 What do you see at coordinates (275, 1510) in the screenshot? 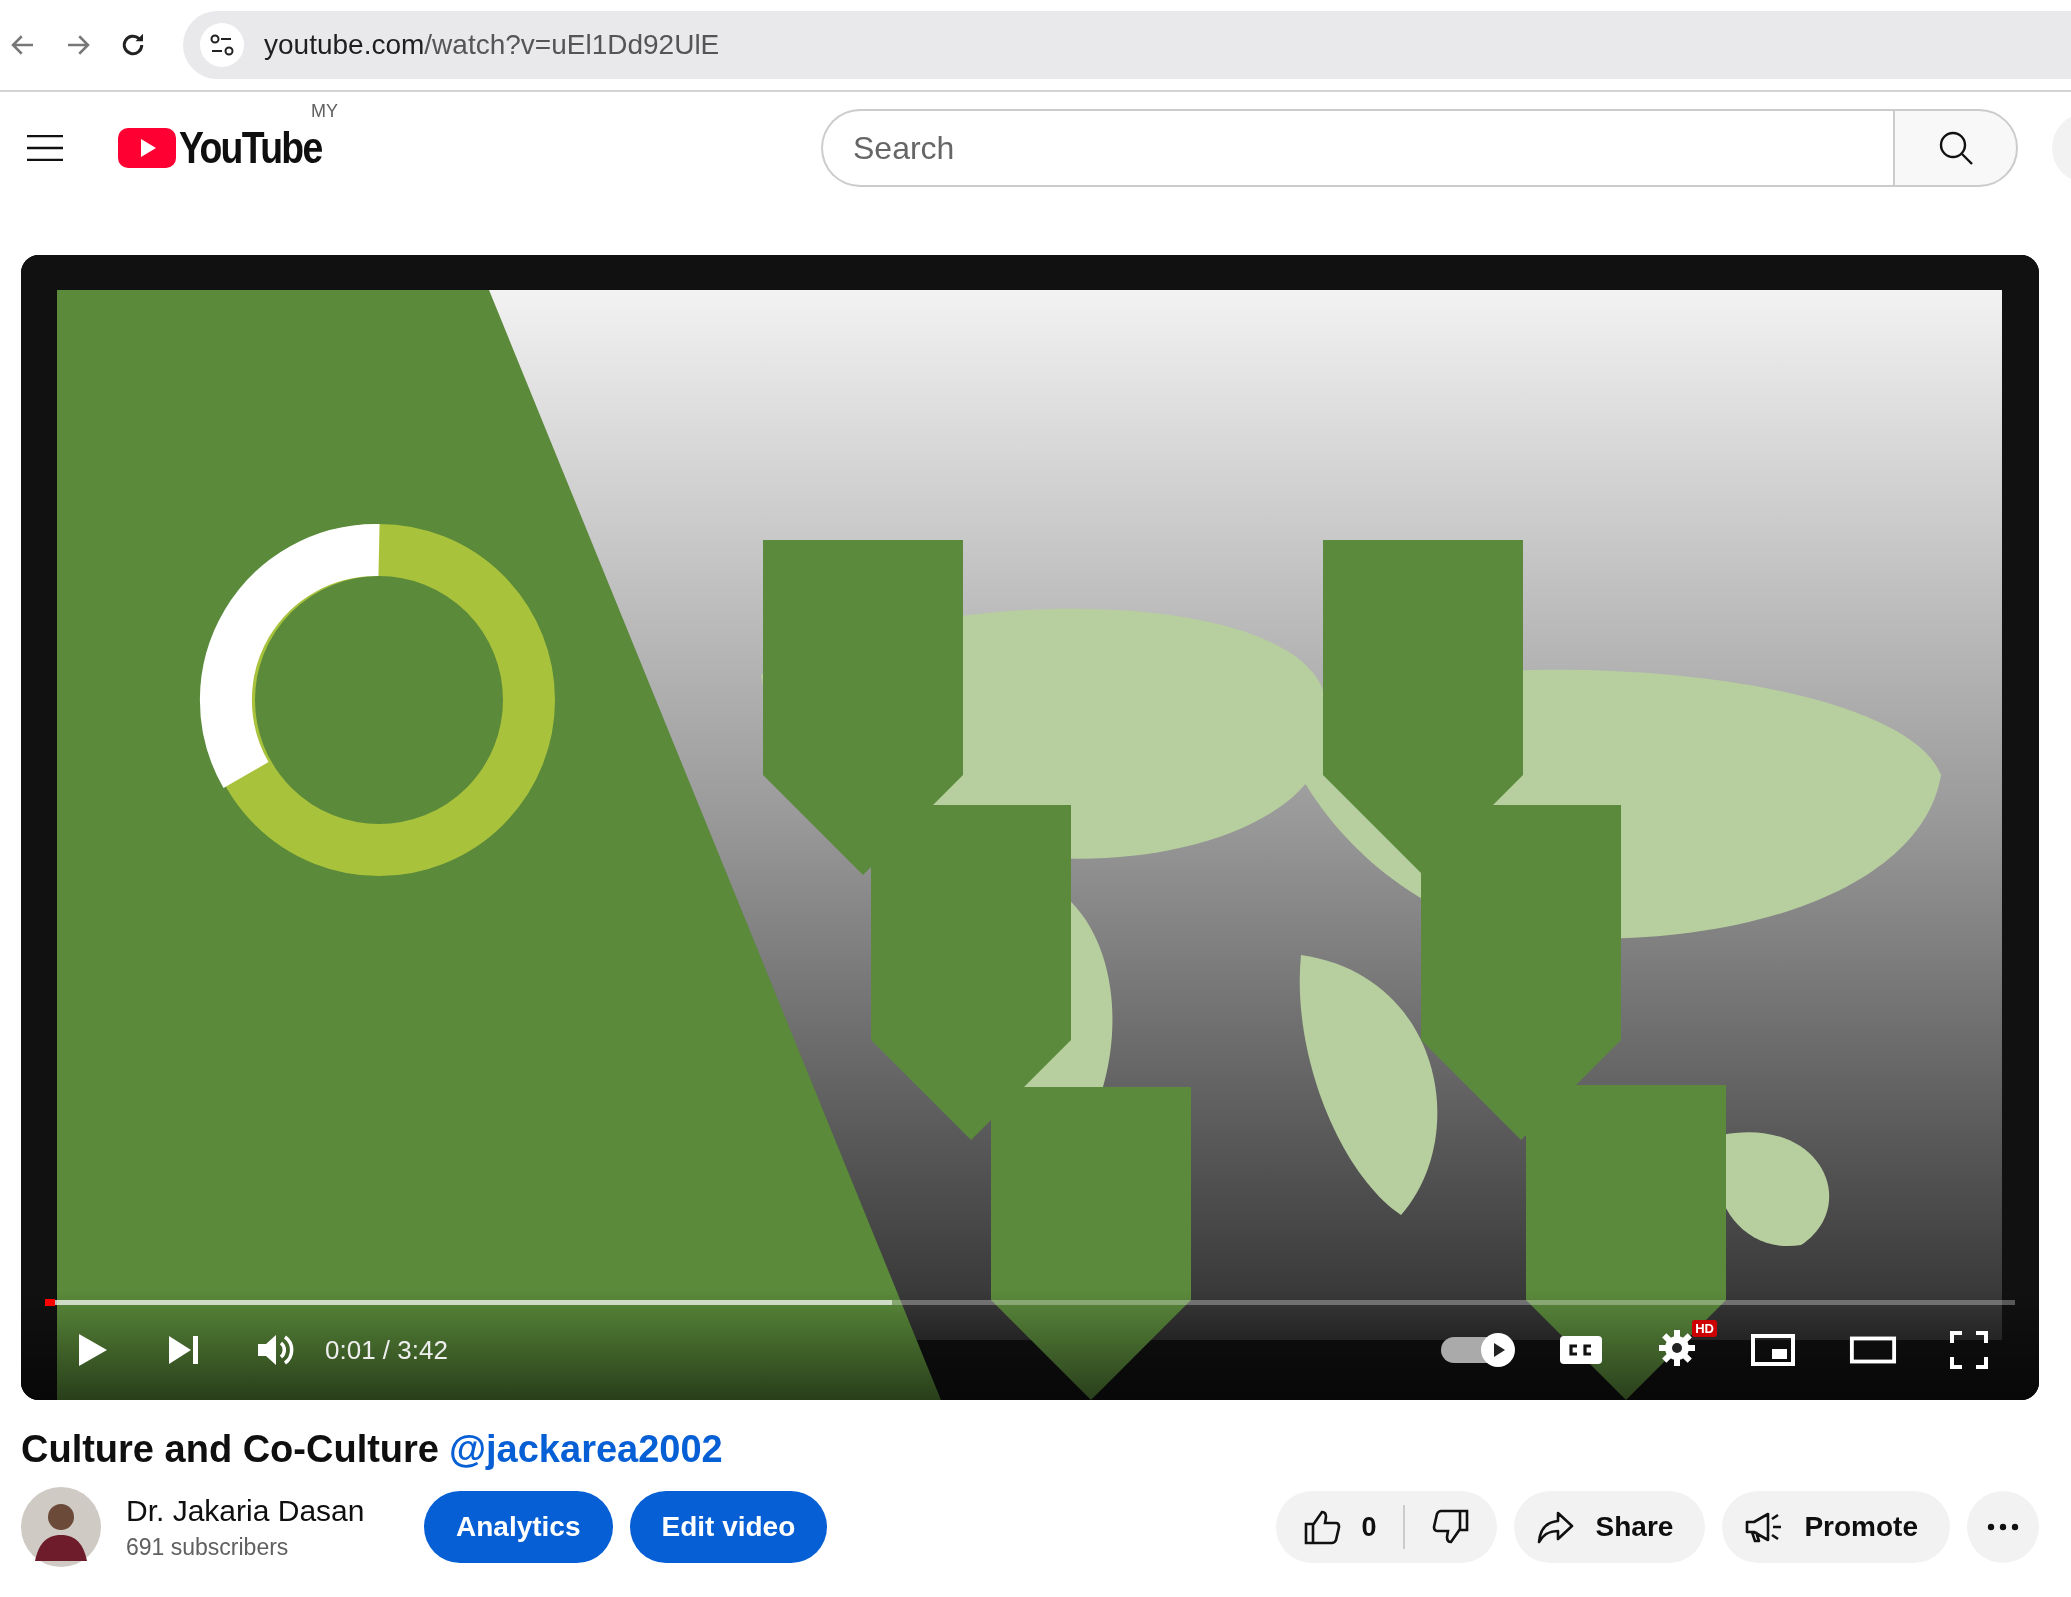
I see `channel-name: Dr. Jakaria Dasan` at bounding box center [275, 1510].